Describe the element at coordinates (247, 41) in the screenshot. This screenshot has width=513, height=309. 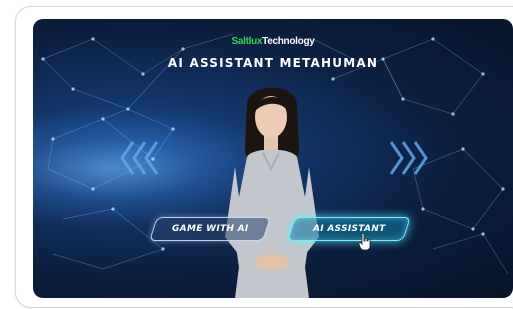
I see `brand-logo-part1: Saltlux` at that location.